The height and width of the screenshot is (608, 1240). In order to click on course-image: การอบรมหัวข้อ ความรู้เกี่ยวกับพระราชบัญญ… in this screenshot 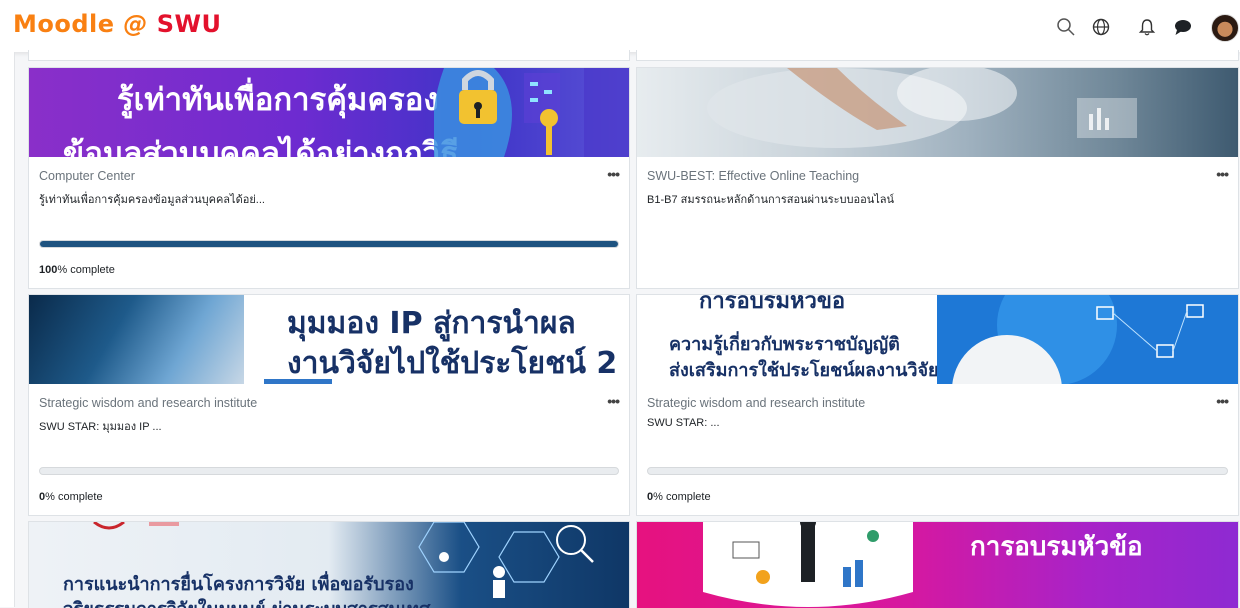, I will do `click(937, 339)`.